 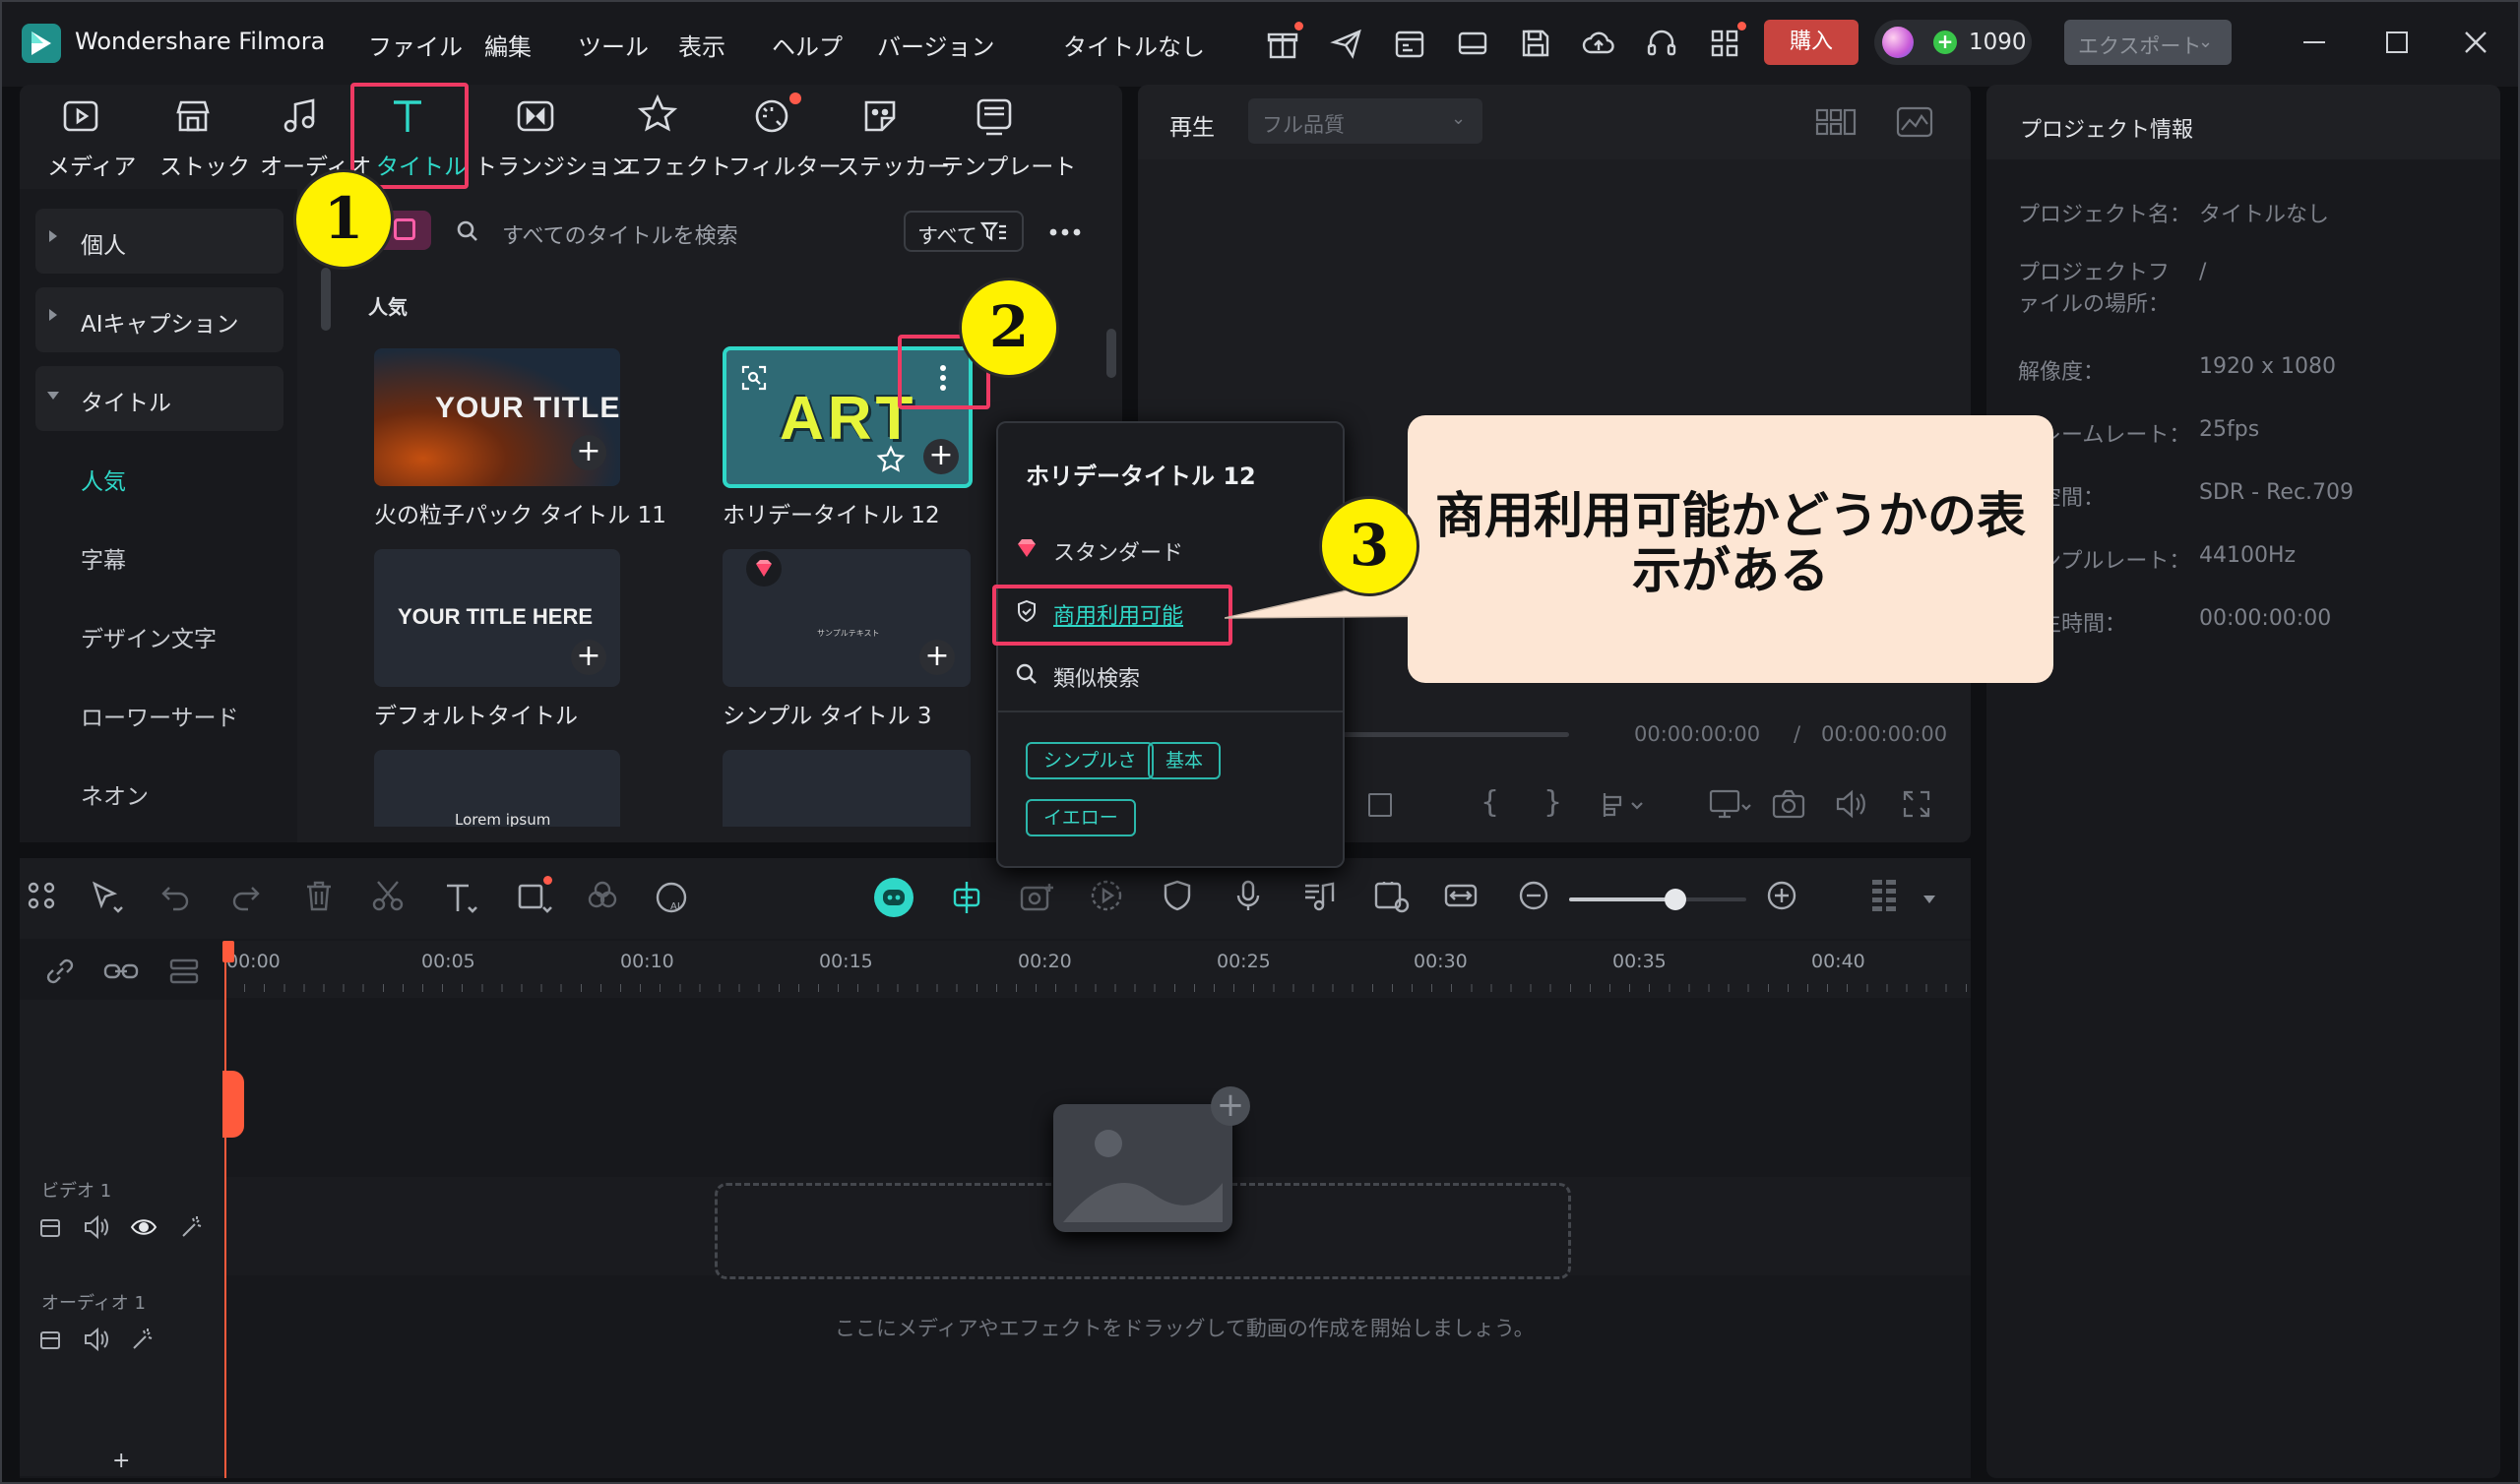 What do you see at coordinates (1462, 898) in the screenshot?
I see `fit-timeline-icon` at bounding box center [1462, 898].